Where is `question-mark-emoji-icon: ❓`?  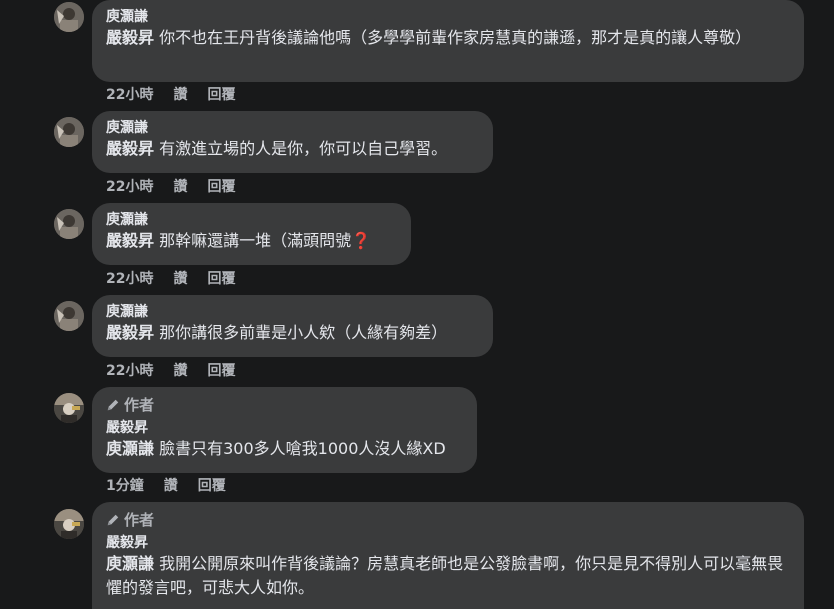 question-mark-emoji-icon: ❓ is located at coordinates (361, 240).